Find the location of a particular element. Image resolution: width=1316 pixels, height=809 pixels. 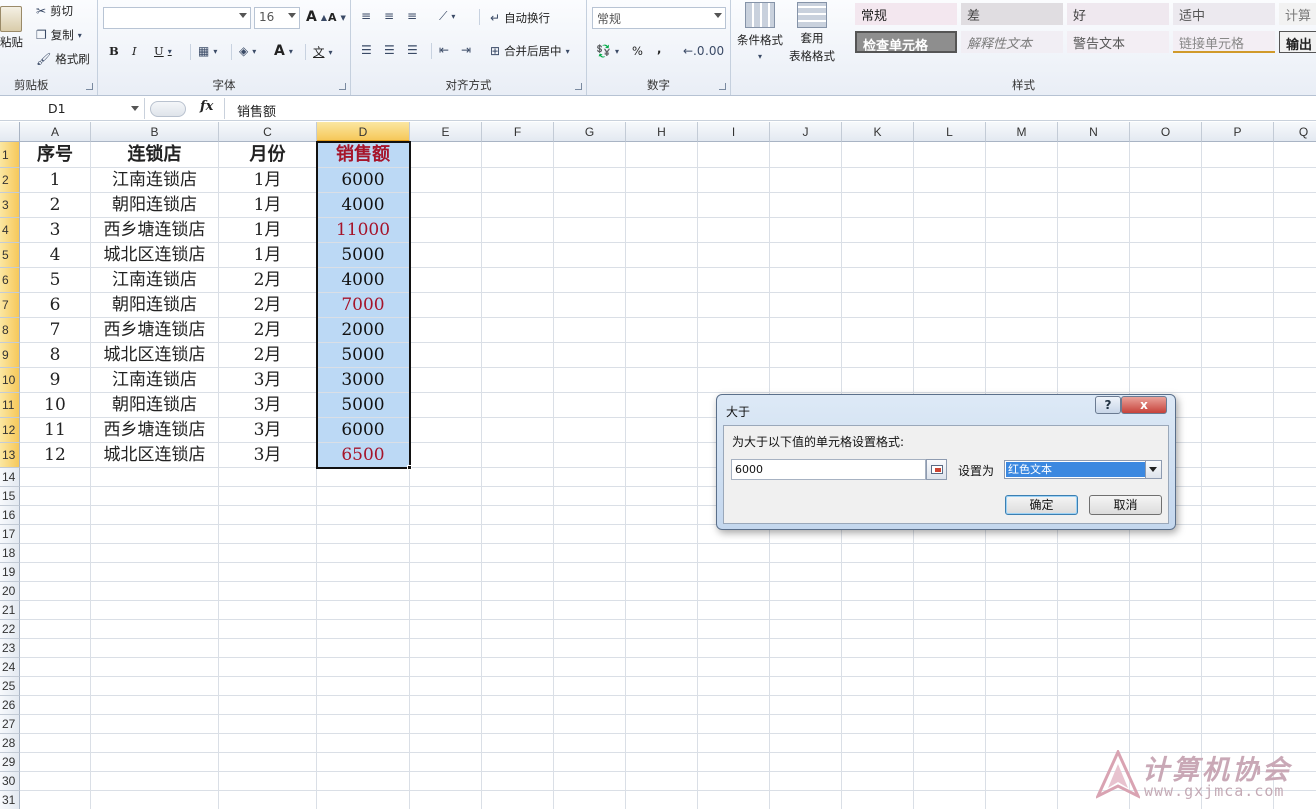

column-header-K: K is located at coordinates (878, 132).